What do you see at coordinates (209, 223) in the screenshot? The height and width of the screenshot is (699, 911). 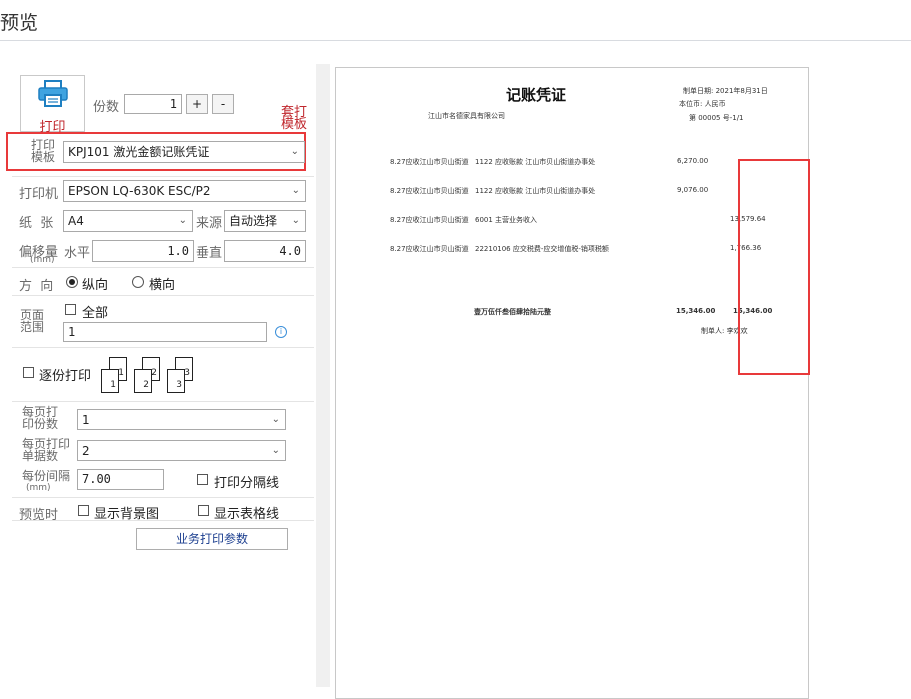 I see `source-label: 来源` at bounding box center [209, 223].